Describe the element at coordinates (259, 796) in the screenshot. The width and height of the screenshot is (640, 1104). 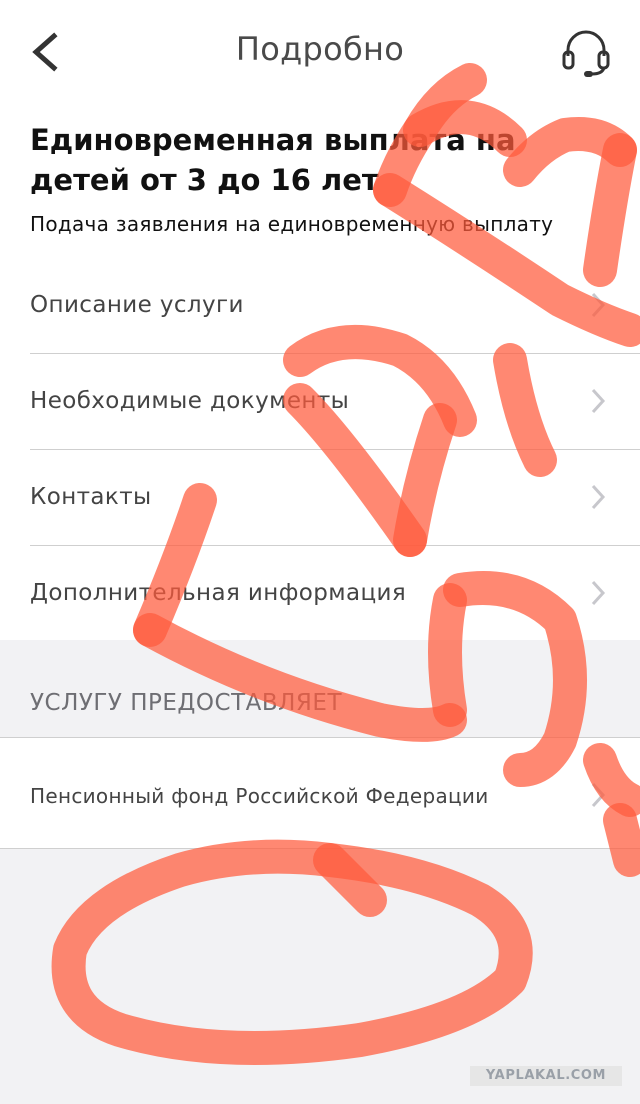
I see `provider-label: Пенсионный фонд Российской Федерации` at that location.